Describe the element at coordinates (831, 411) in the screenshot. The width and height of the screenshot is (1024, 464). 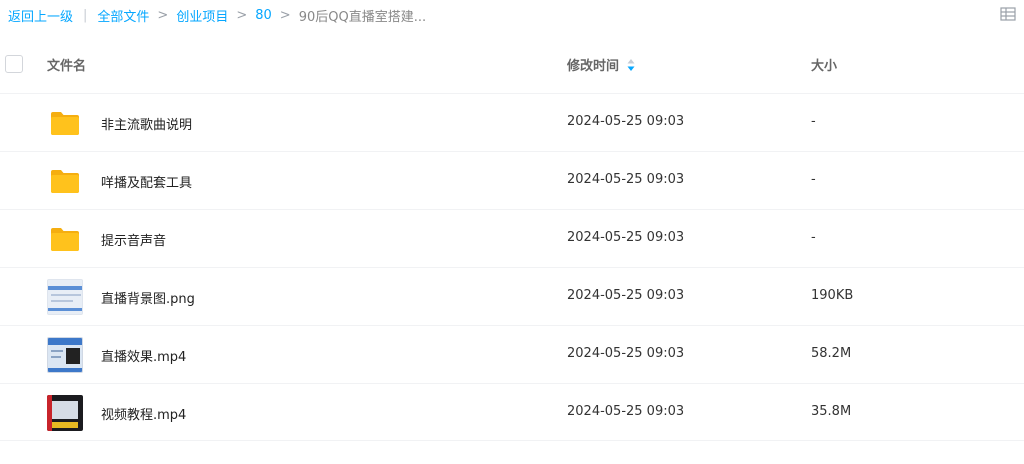
I see `file-size: 35.8M` at that location.